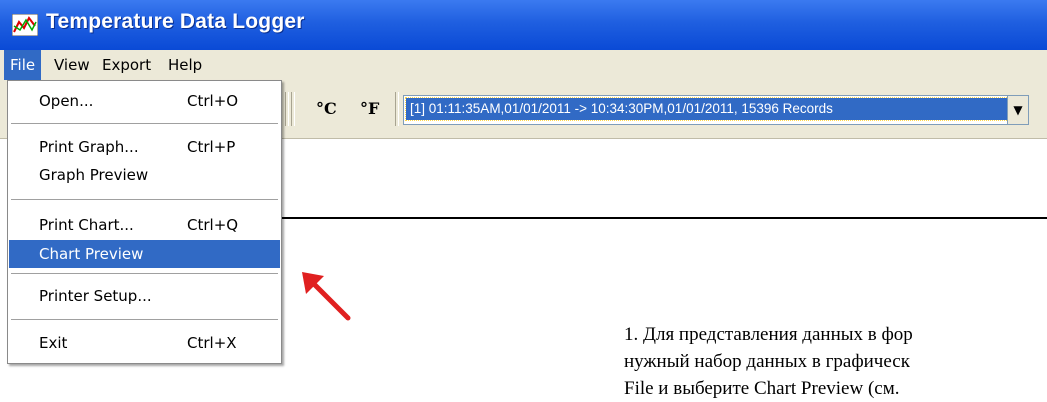 The height and width of the screenshot is (402, 1047). Describe the element at coordinates (25, 25) in the screenshot. I see `chart-app-icon` at that location.